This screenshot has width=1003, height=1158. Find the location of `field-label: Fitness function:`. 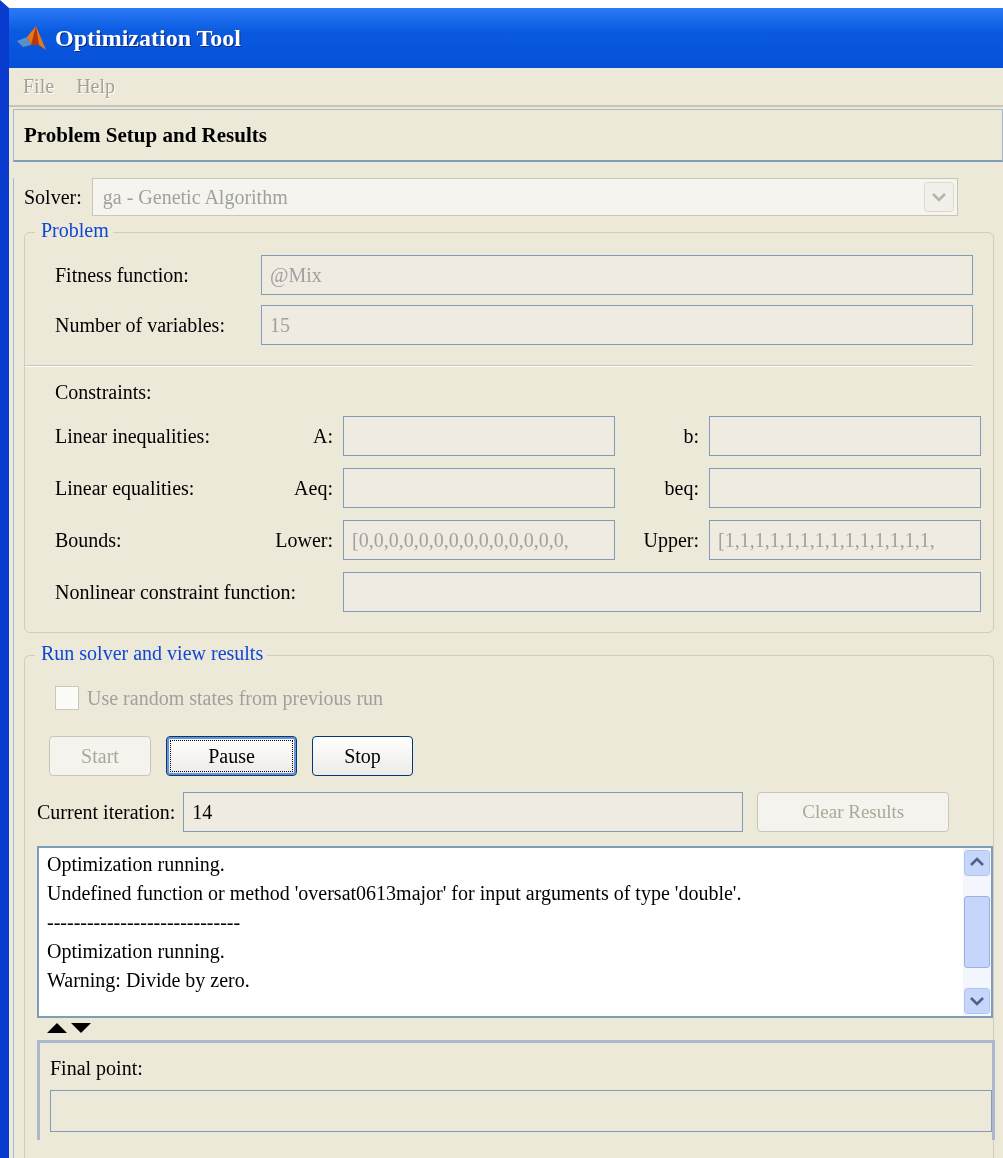

field-label: Fitness function: is located at coordinates (122, 275).